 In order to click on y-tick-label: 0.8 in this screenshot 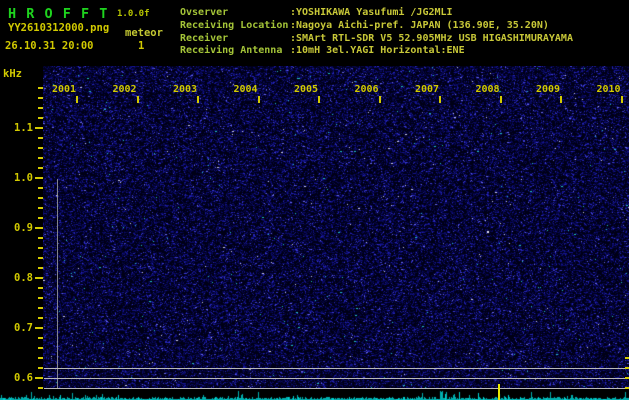, I will do `click(23, 278)`.